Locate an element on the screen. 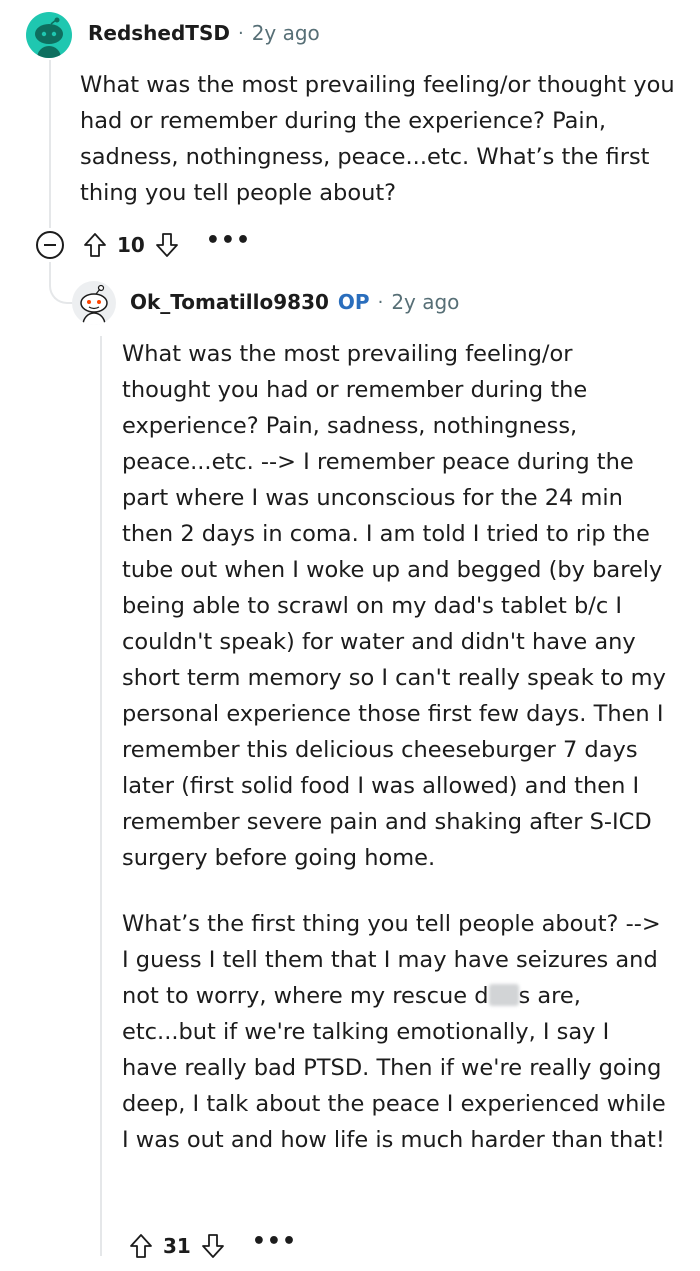  username-link: Ok_Tomatillo9830 is located at coordinates (229, 302).